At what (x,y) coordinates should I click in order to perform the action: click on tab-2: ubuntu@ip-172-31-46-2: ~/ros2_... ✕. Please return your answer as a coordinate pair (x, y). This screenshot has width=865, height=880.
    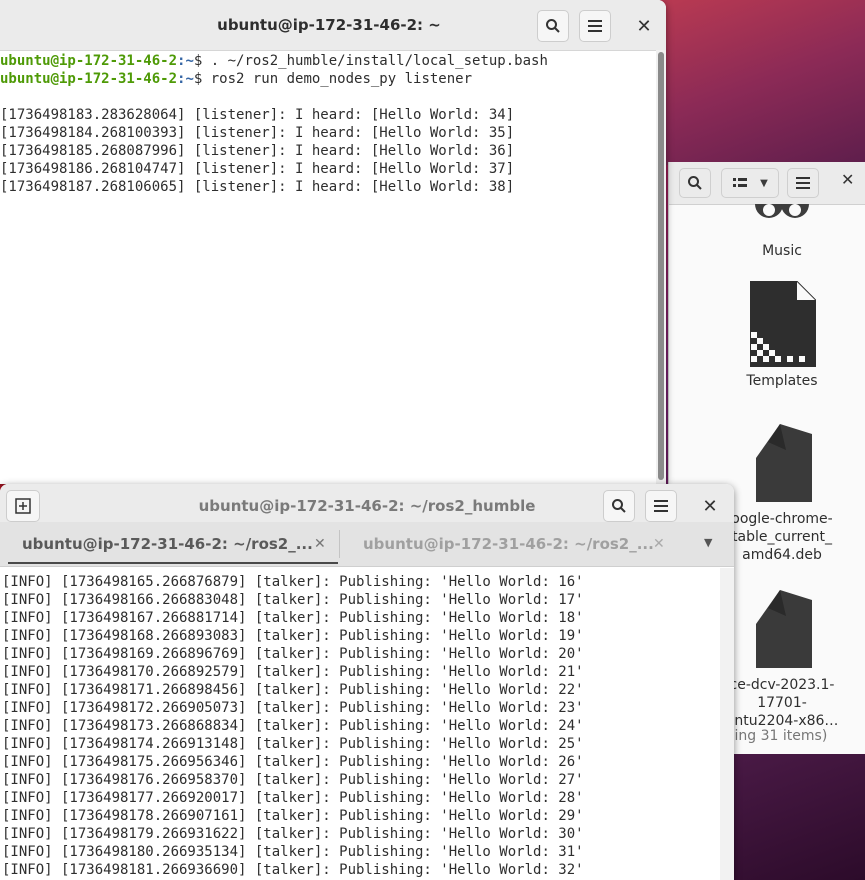
    Looking at the image, I should click on (514, 544).